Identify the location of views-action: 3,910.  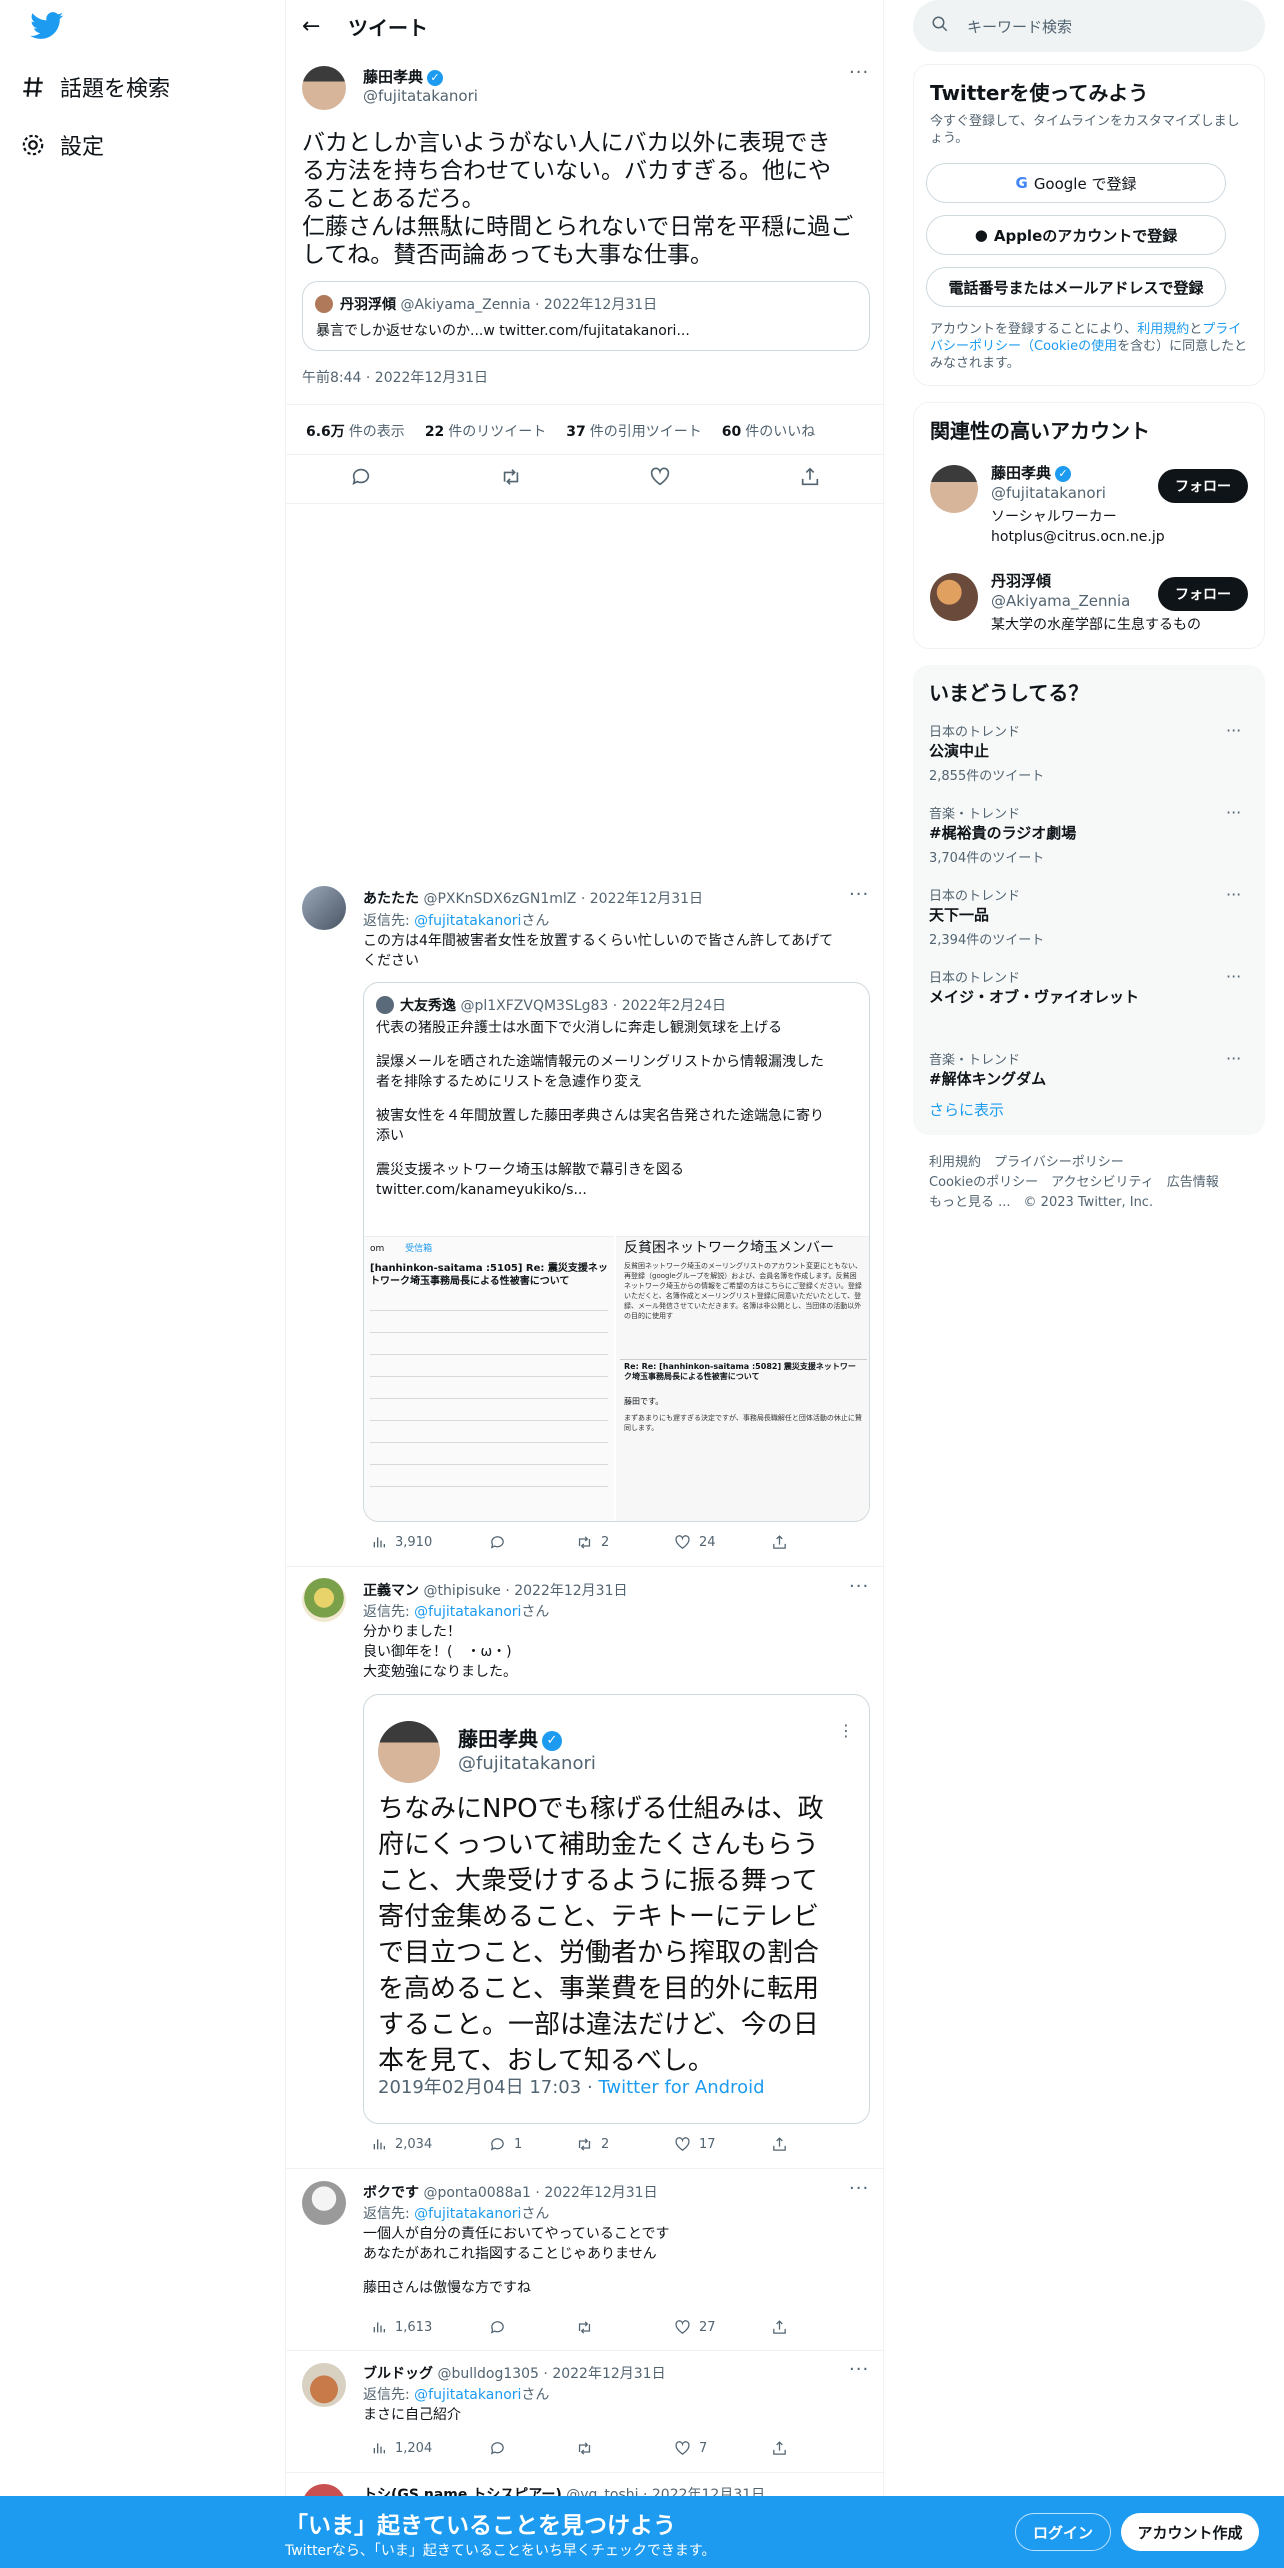
(397, 1542).